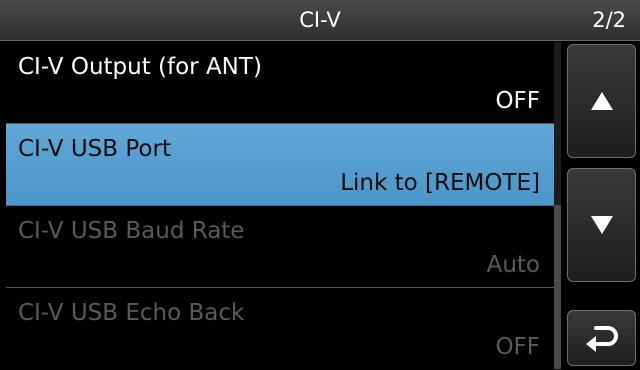 The image size is (640, 370). I want to click on scroll-up-button, so click(601, 101).